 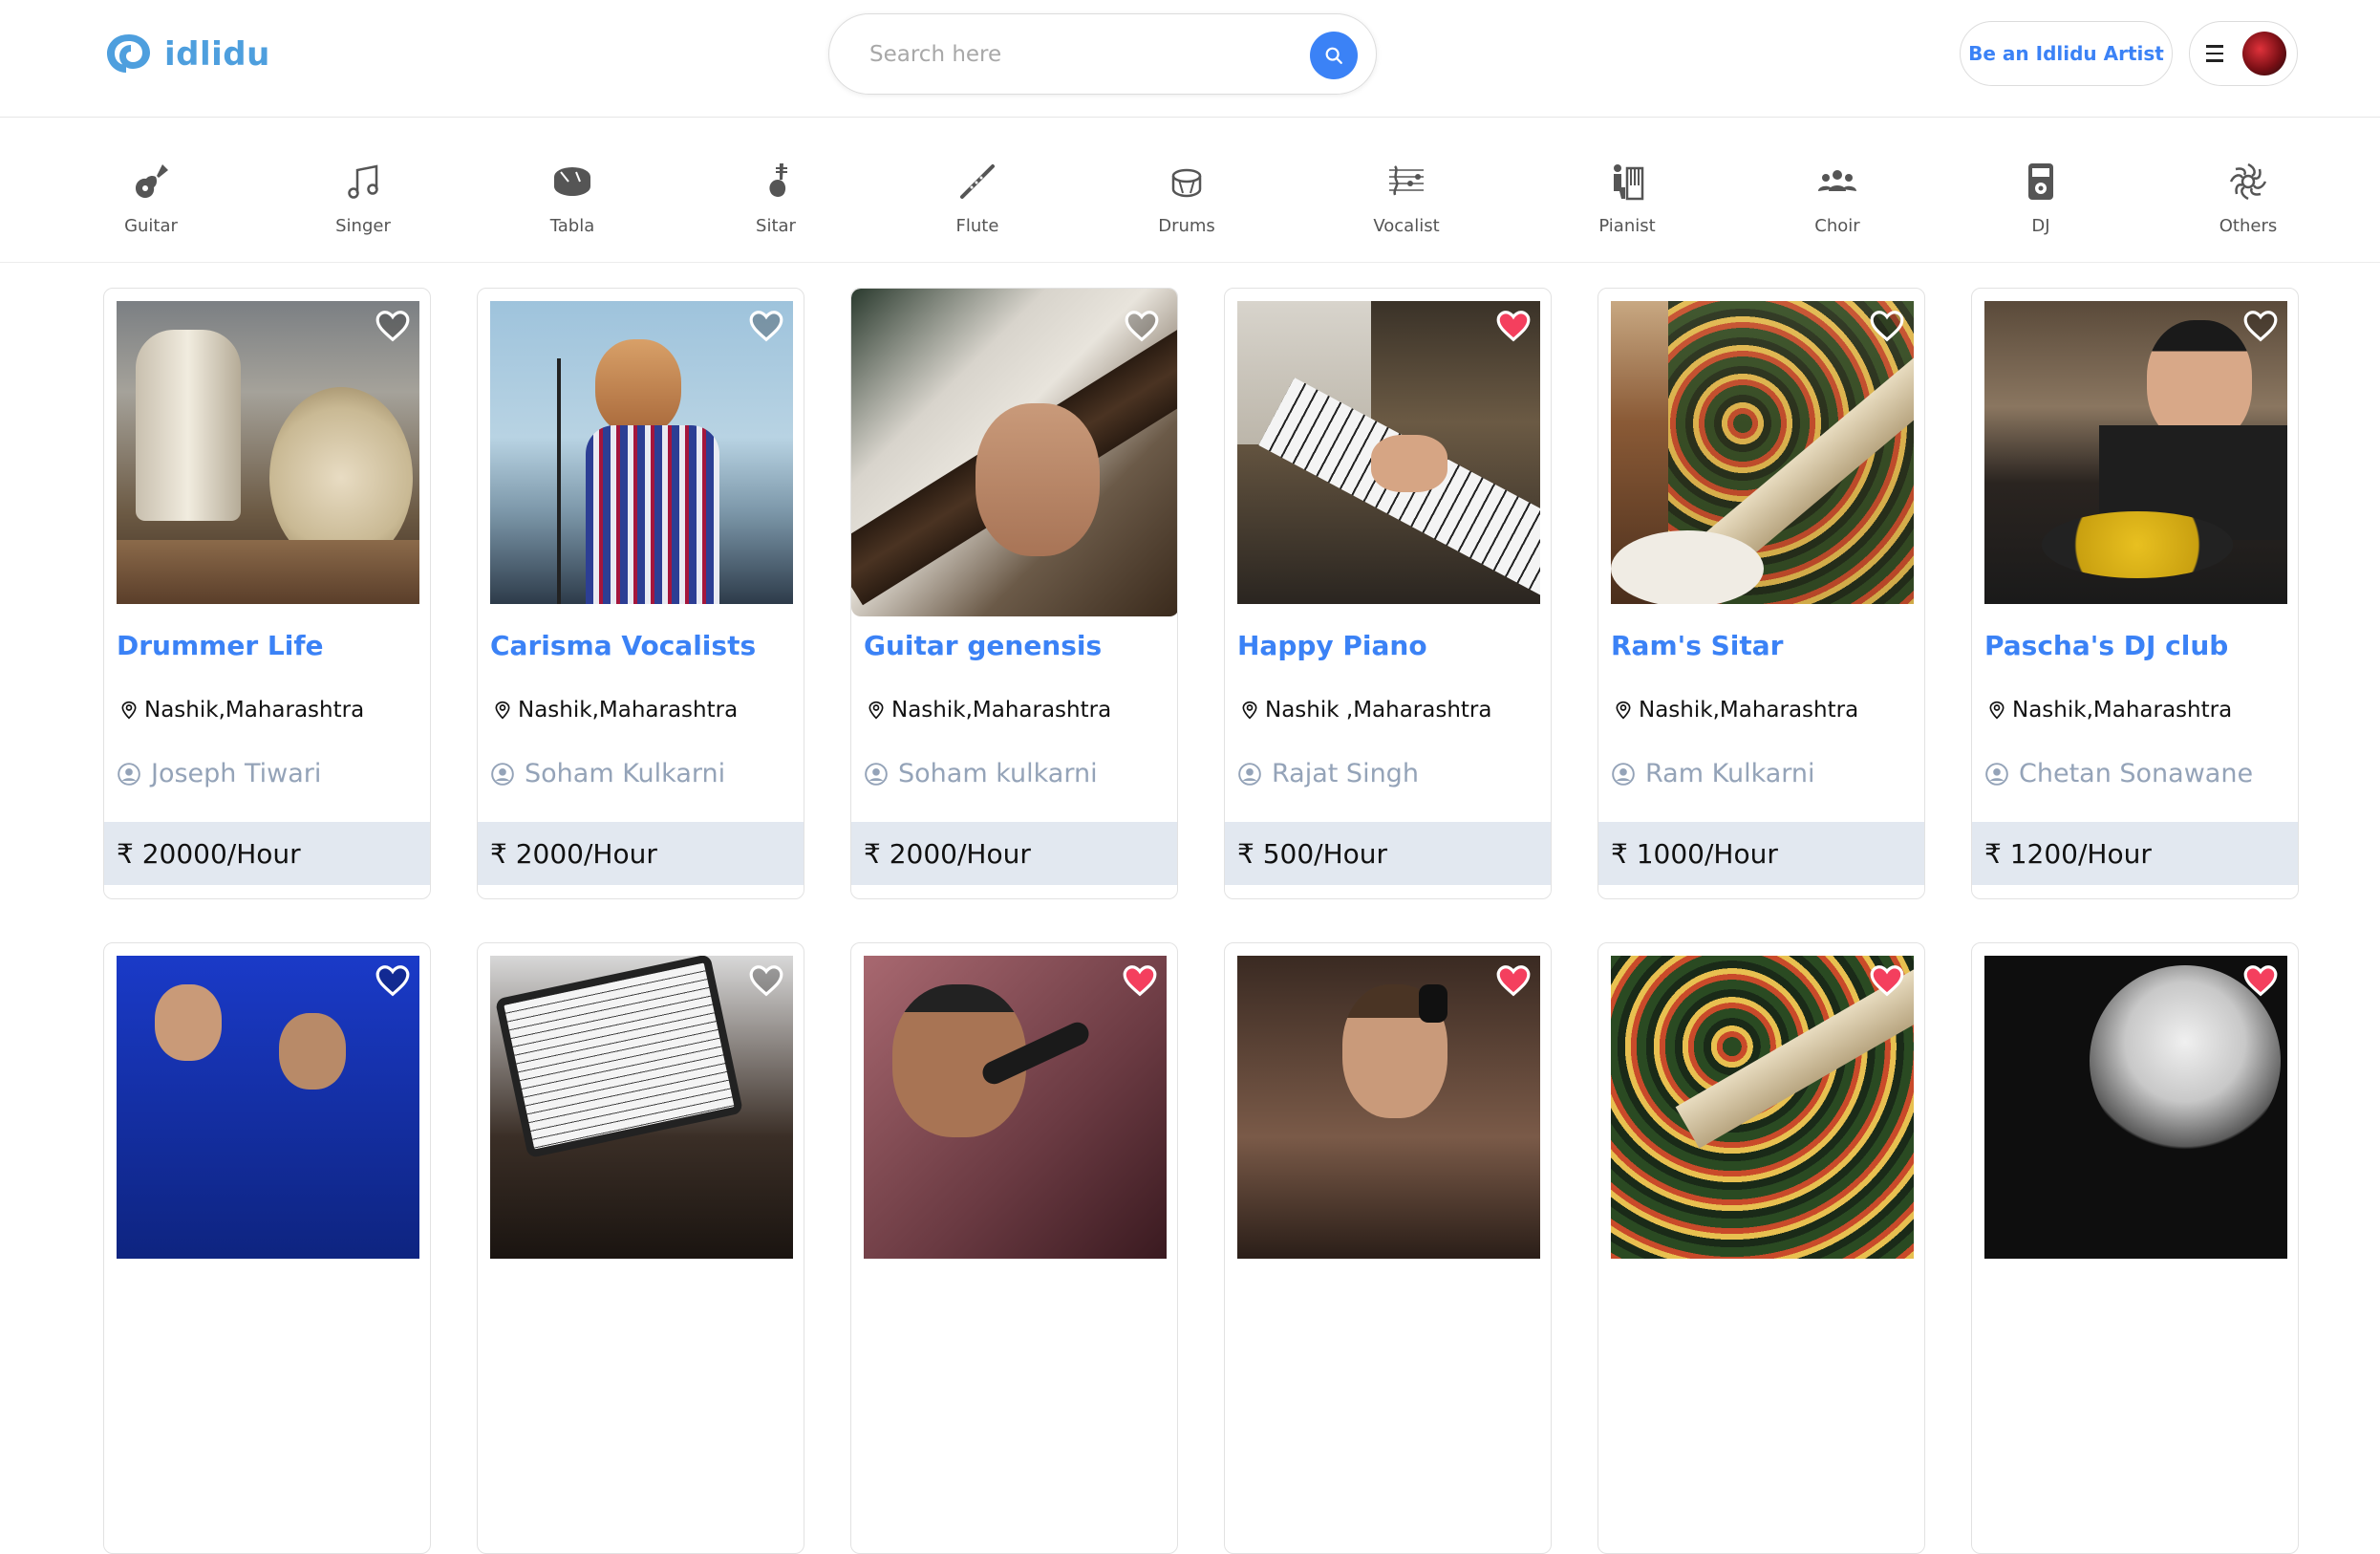 I want to click on sitar-player-photo, so click(x=1762, y=452).